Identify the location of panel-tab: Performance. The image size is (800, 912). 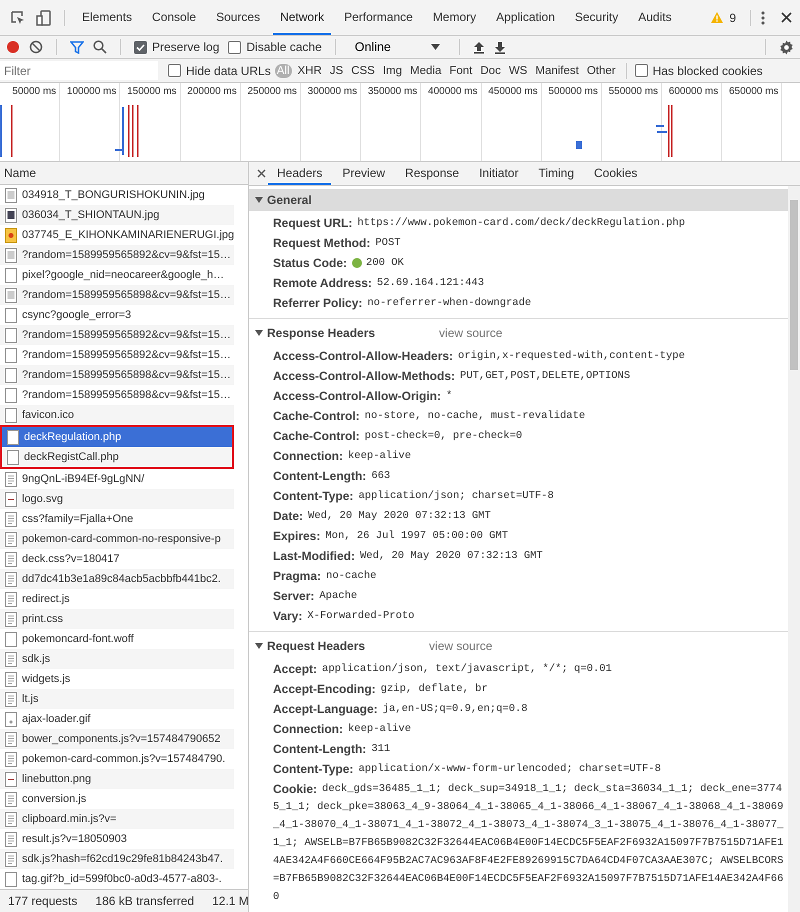
(378, 17).